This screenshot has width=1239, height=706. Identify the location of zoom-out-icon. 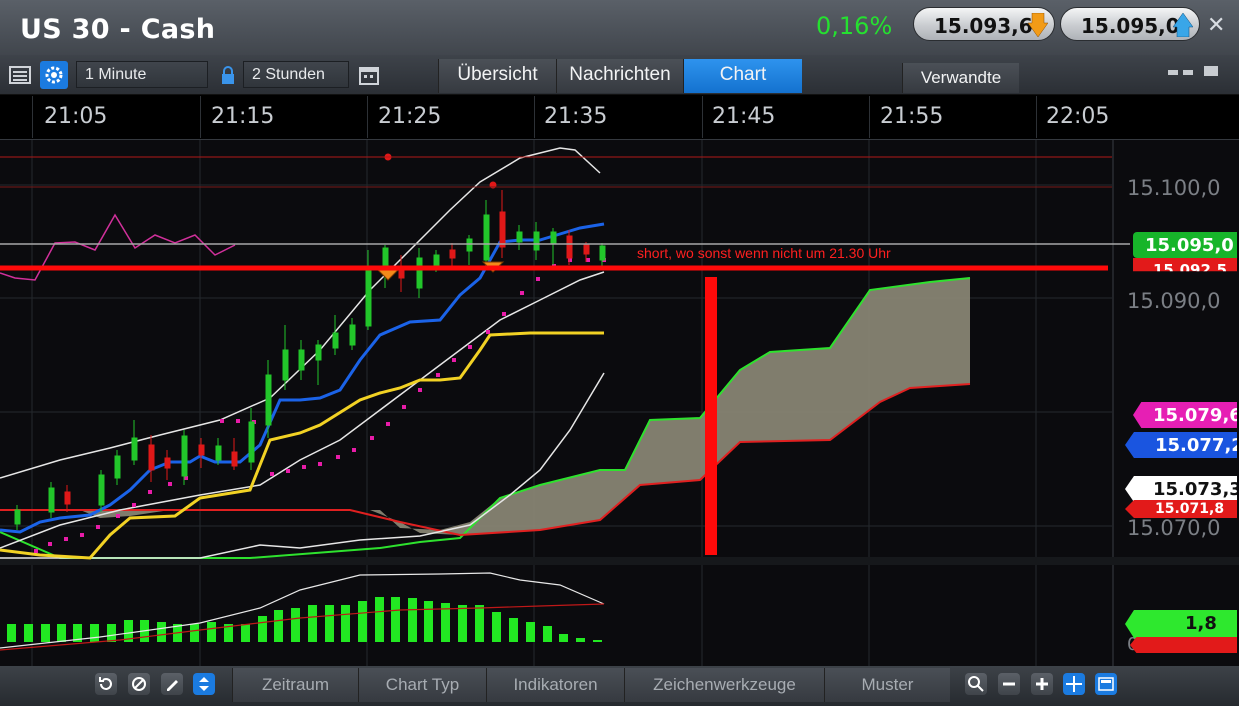
(1009, 684).